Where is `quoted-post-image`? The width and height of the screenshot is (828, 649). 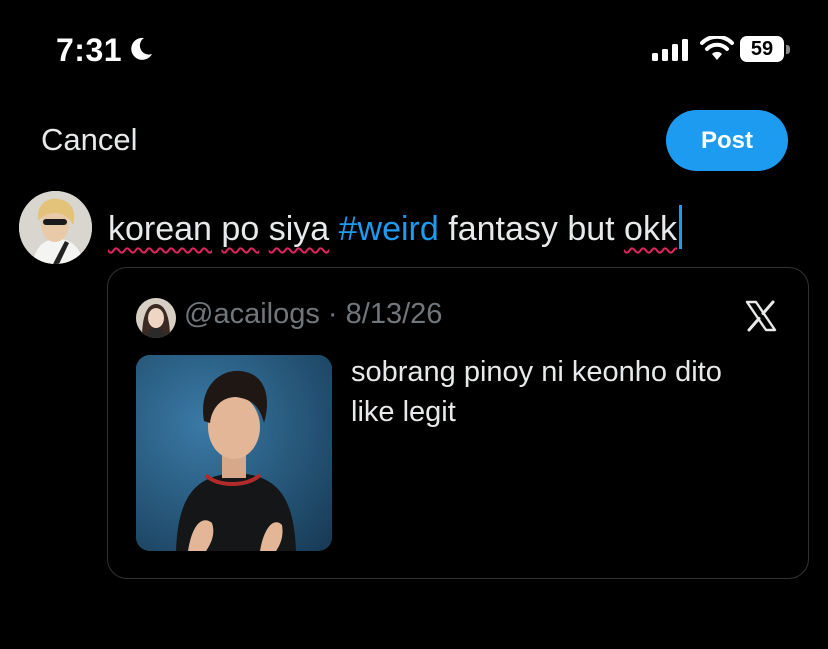 quoted-post-image is located at coordinates (234, 453).